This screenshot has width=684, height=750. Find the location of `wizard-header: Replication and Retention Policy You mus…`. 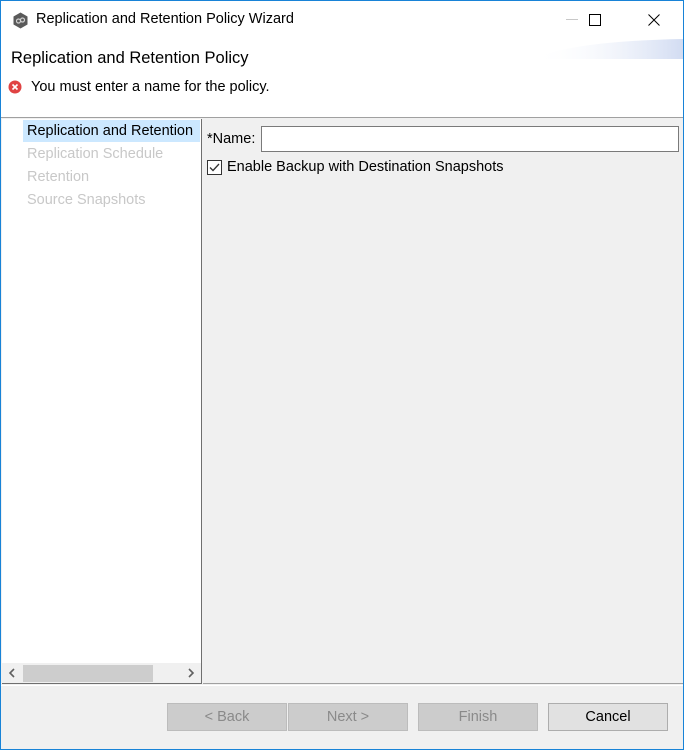

wizard-header: Replication and Retention Policy You mus… is located at coordinates (342, 78).